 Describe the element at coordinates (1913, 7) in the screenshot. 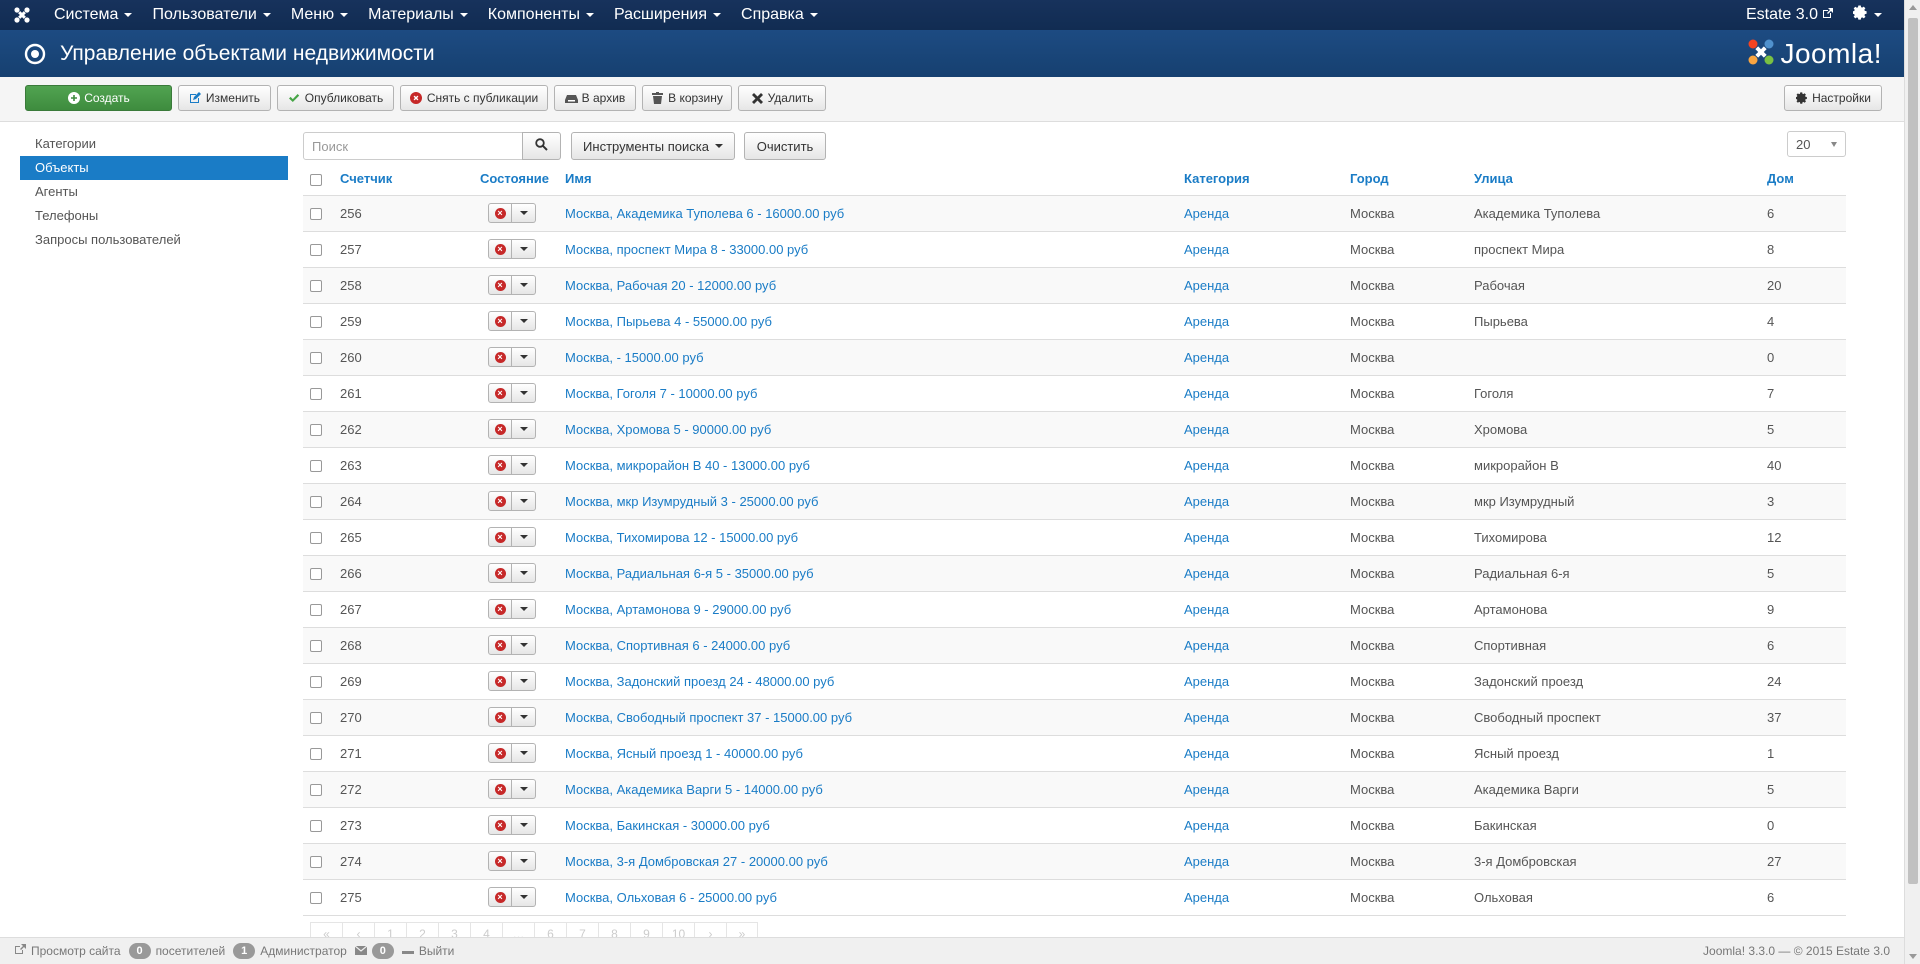

I see `scroll-up-arrow-icon` at that location.